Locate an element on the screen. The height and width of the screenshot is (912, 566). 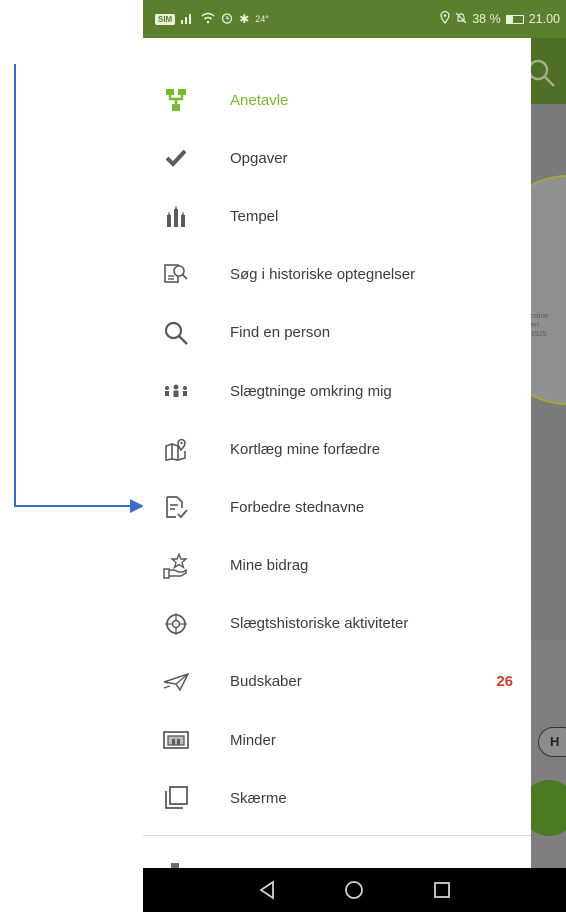
temperature-value: 24° is located at coordinates (262, 19).